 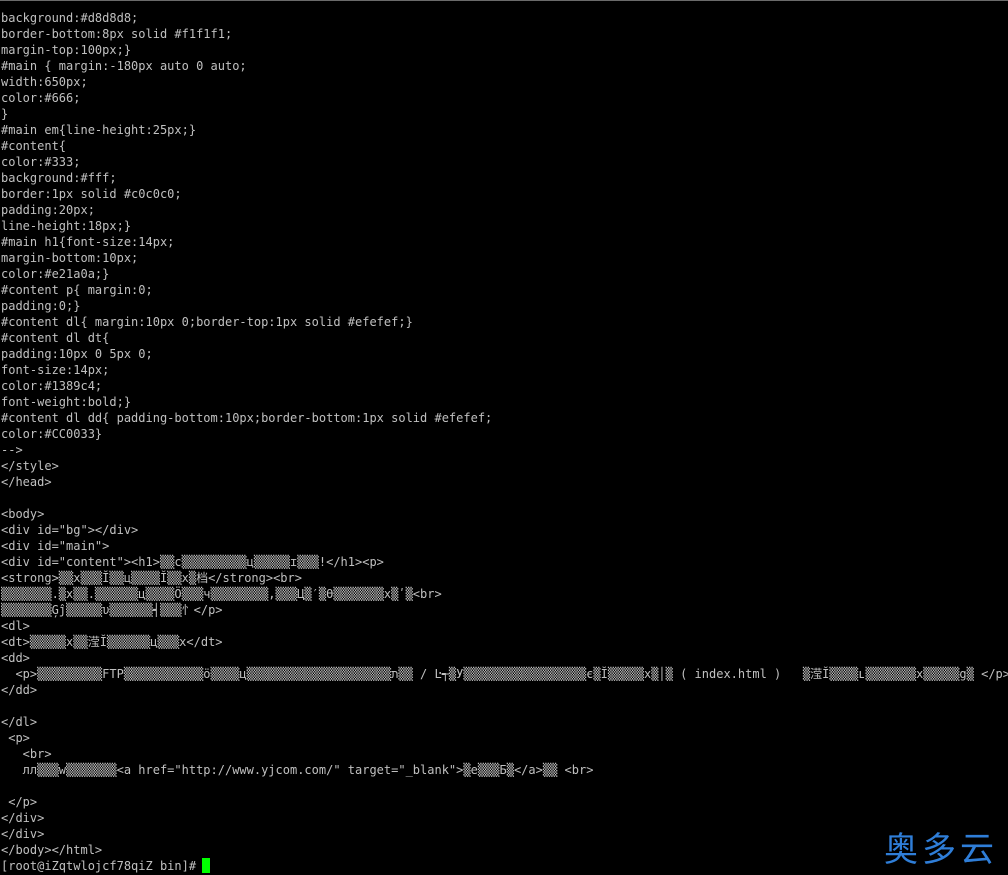 What do you see at coordinates (206, 865) in the screenshot?
I see `text-cursor` at bounding box center [206, 865].